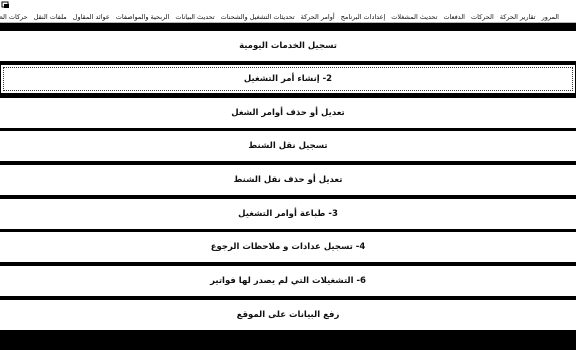 This screenshot has height=350, width=576. Describe the element at coordinates (288, 214) in the screenshot. I see `command-button-6: 3- طباعة أوامر التشغيل` at that location.